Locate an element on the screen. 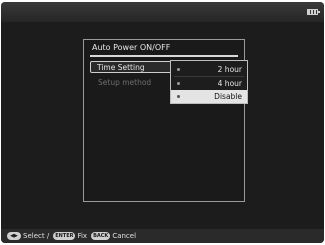 The height and width of the screenshot is (245, 325). menu-item-label: Time Setting is located at coordinates (121, 67).